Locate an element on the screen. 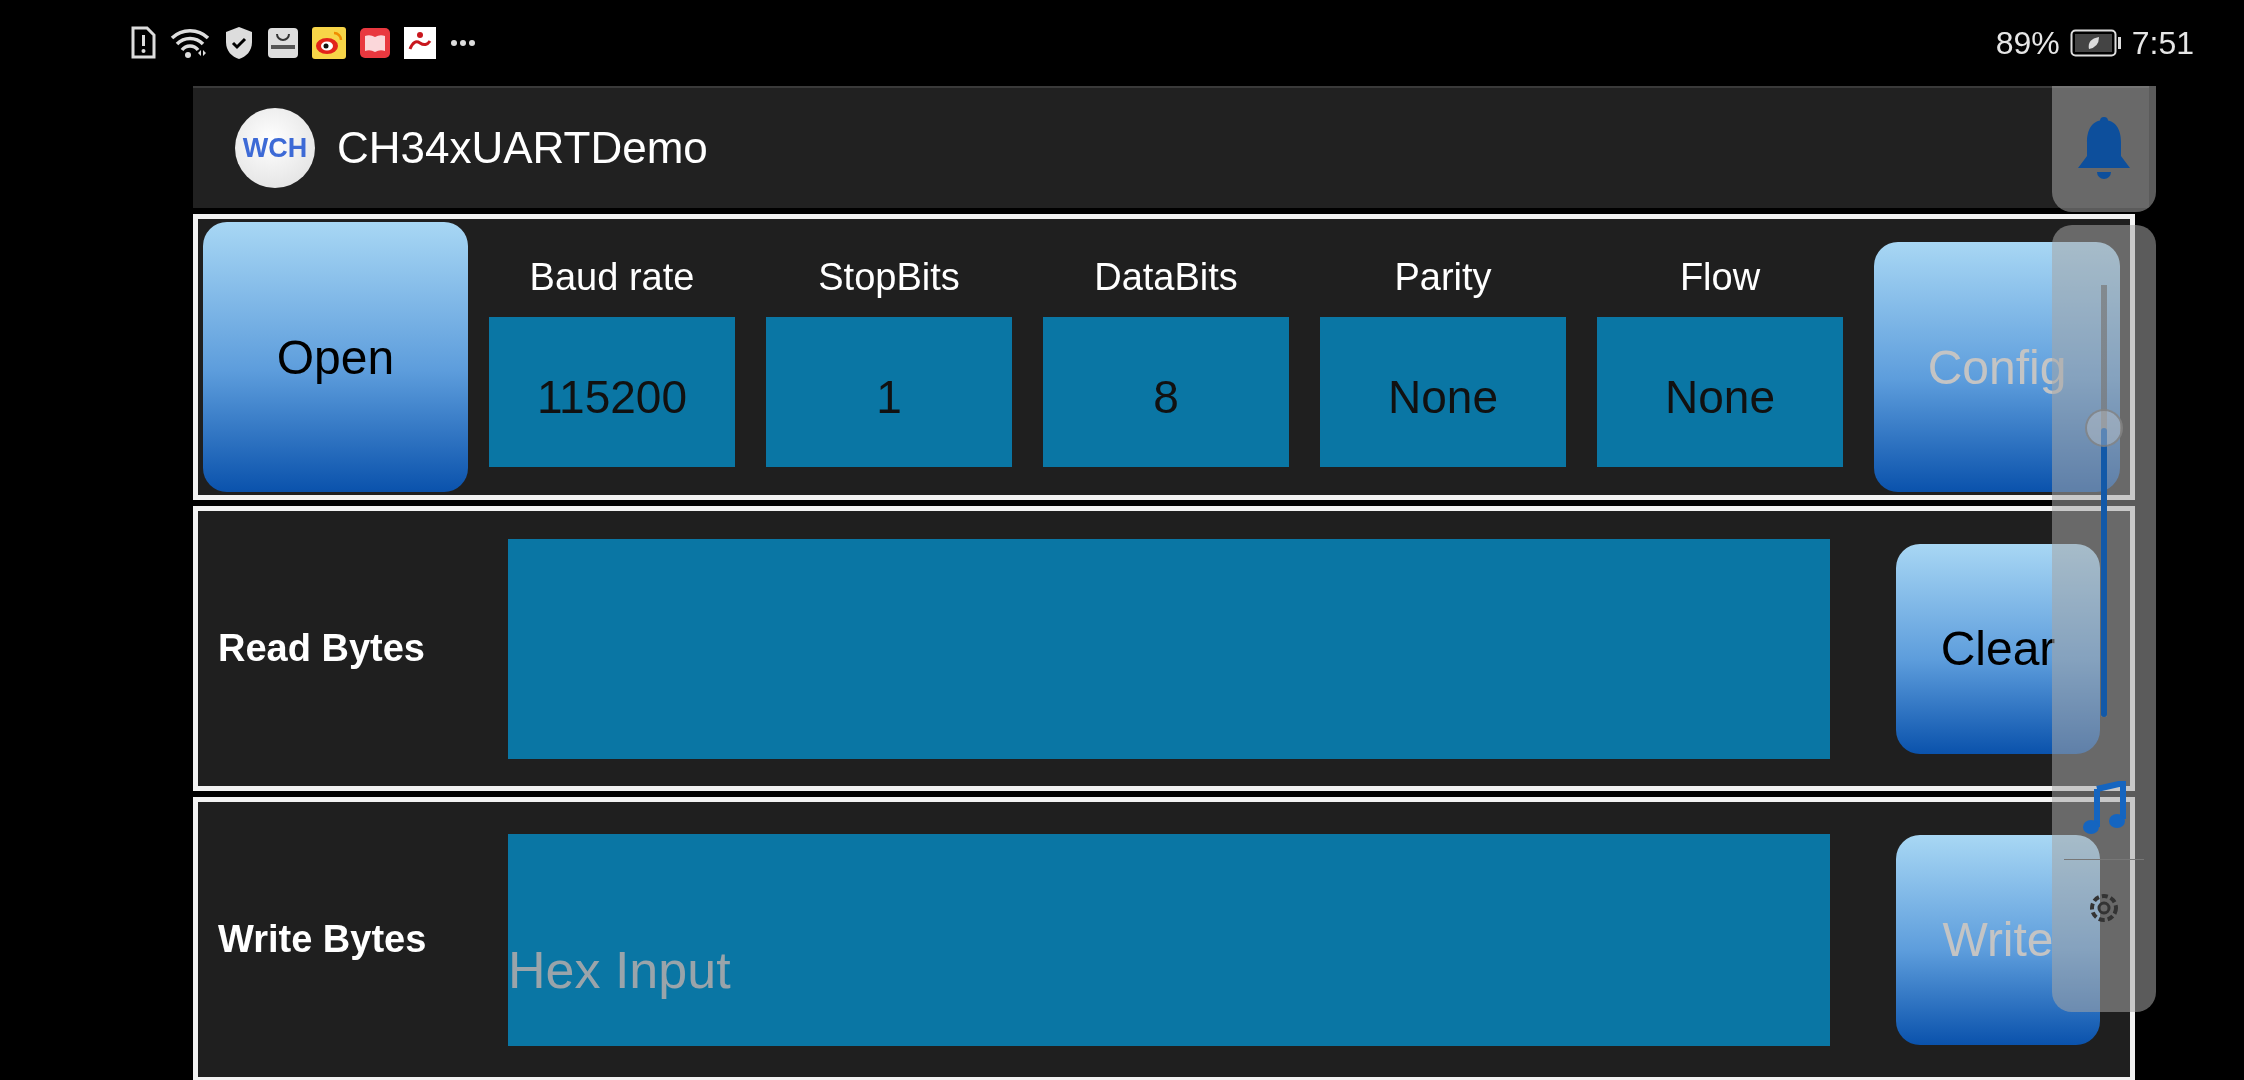 This screenshot has width=2244, height=1080. field-label: Baud rate is located at coordinates (612, 277).